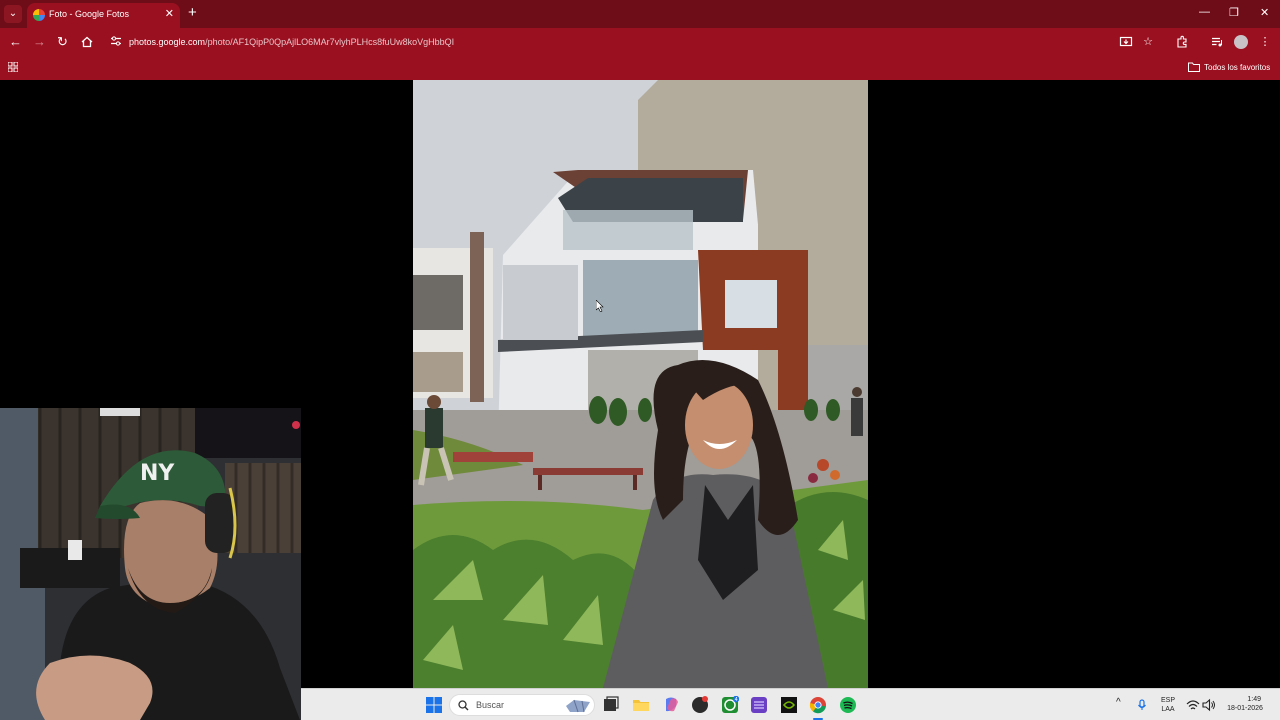  What do you see at coordinates (169, 13) in the screenshot?
I see `tab-close-icon: ✕` at bounding box center [169, 13].